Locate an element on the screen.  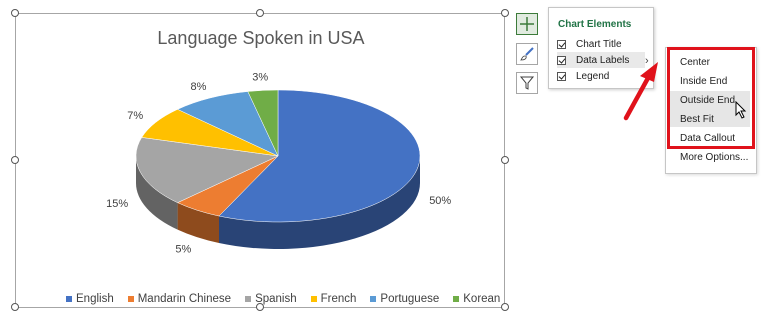
chart-elements-button is located at coordinates (527, 24).